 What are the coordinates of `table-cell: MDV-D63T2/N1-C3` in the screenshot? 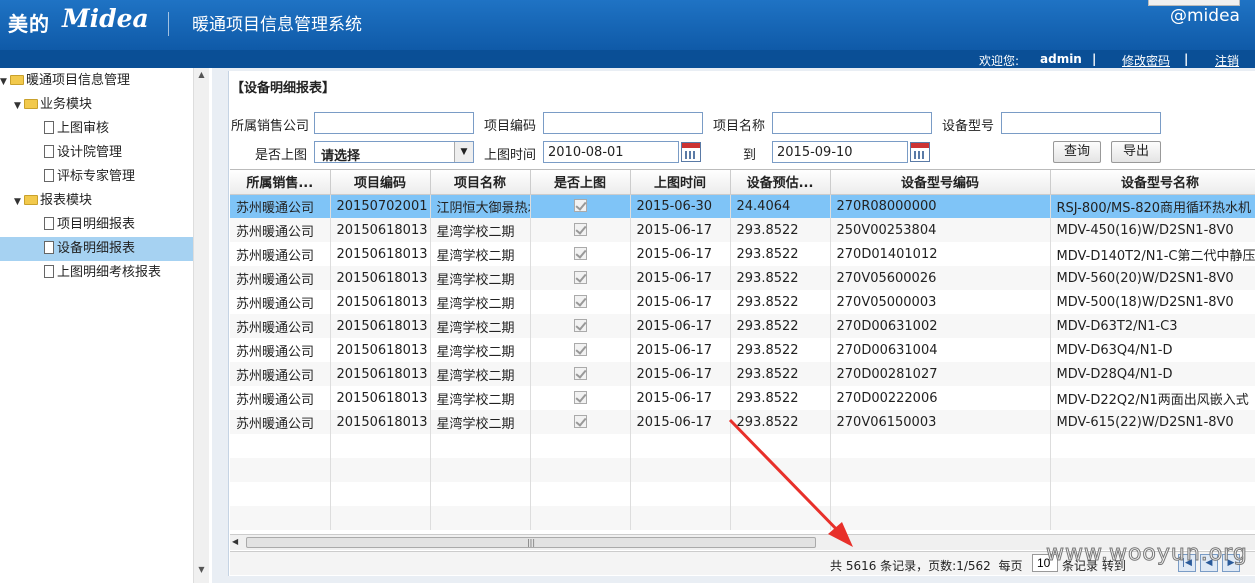 It's located at (1152, 326).